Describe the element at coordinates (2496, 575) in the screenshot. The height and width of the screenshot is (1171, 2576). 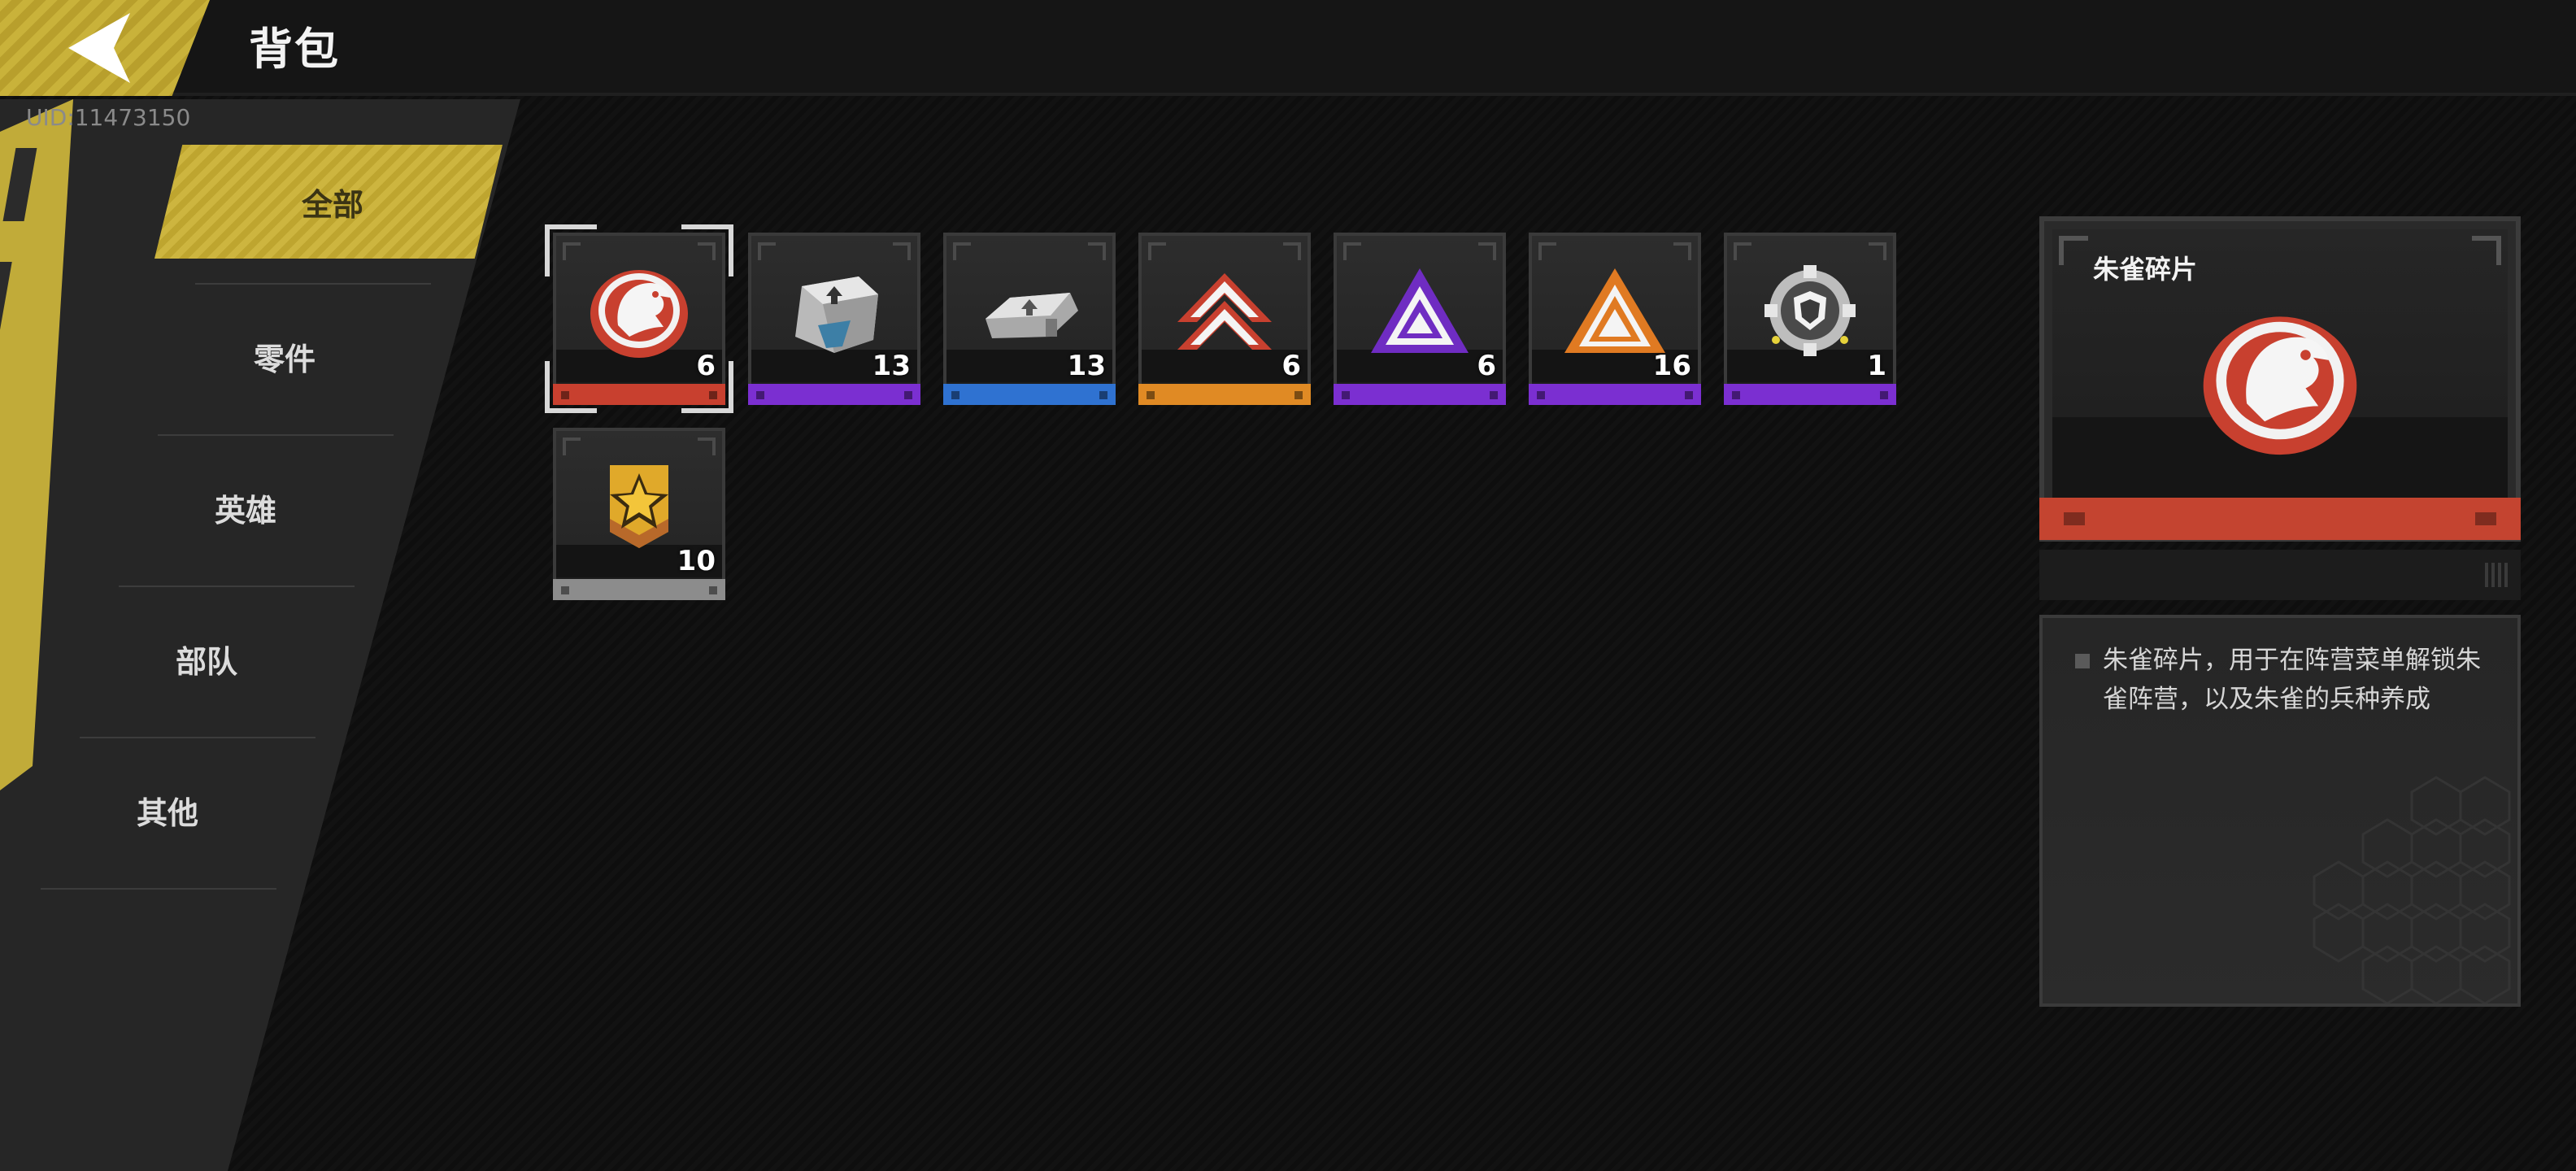
I see `barcode-icon` at that location.